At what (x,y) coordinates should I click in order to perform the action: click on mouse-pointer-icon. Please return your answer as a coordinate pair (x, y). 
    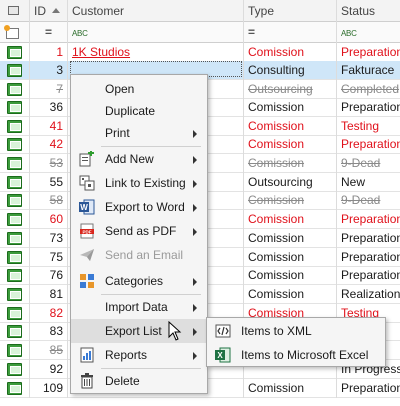
    Looking at the image, I should click on (175, 331).